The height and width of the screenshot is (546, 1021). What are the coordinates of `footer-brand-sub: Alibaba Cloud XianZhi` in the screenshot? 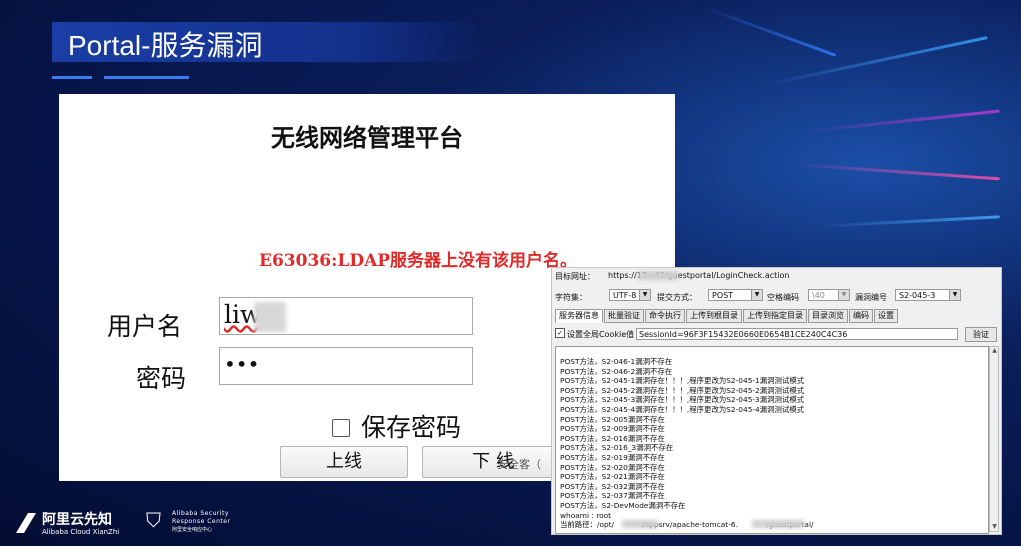 It's located at (81, 532).